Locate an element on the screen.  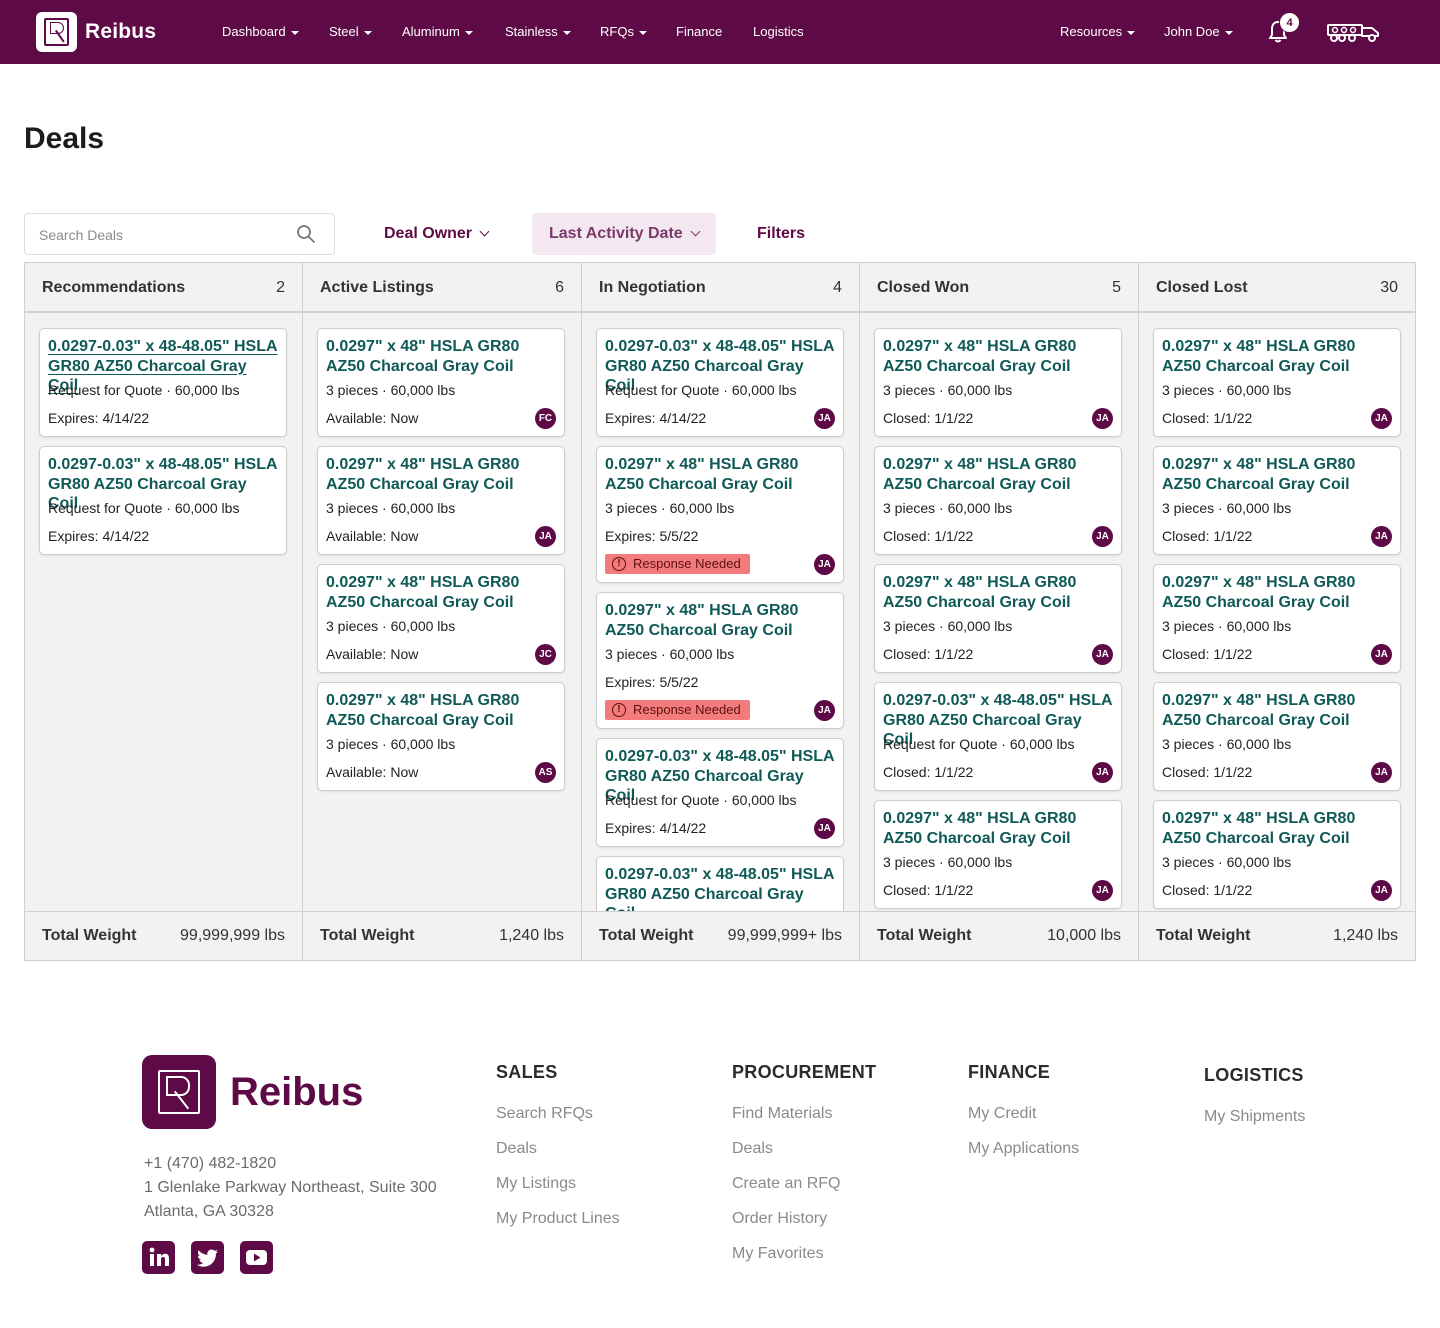
owner-avatar: JC is located at coordinates (545, 654).